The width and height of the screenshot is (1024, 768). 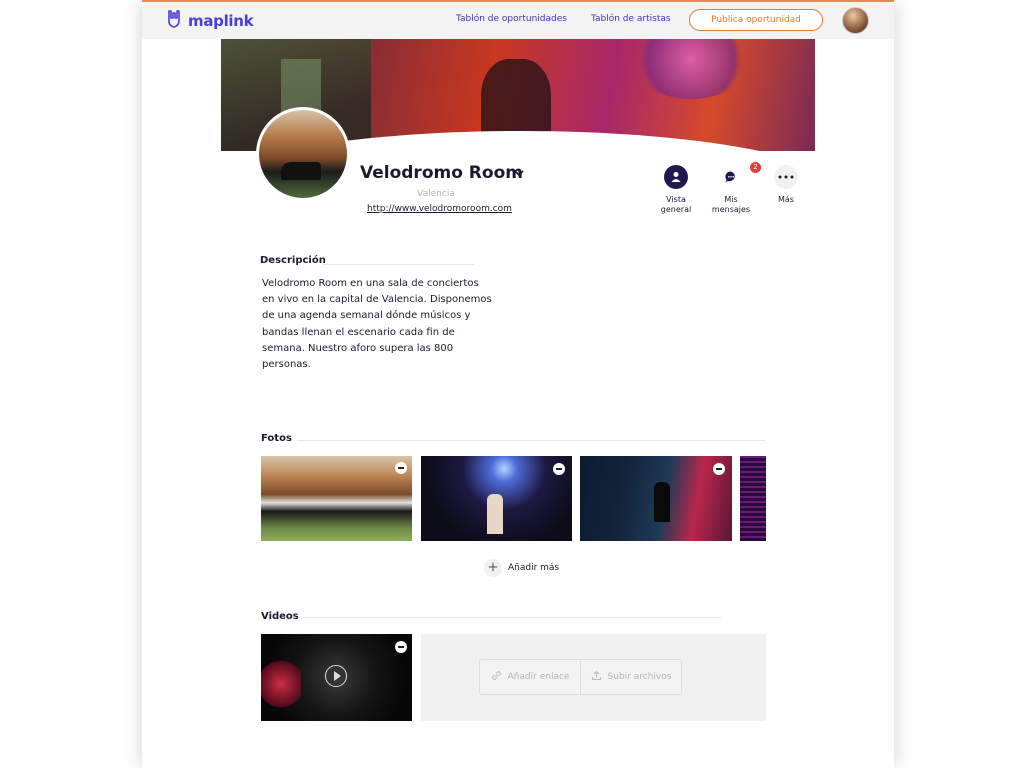 I want to click on remove-video-icon, so click(x=401, y=647).